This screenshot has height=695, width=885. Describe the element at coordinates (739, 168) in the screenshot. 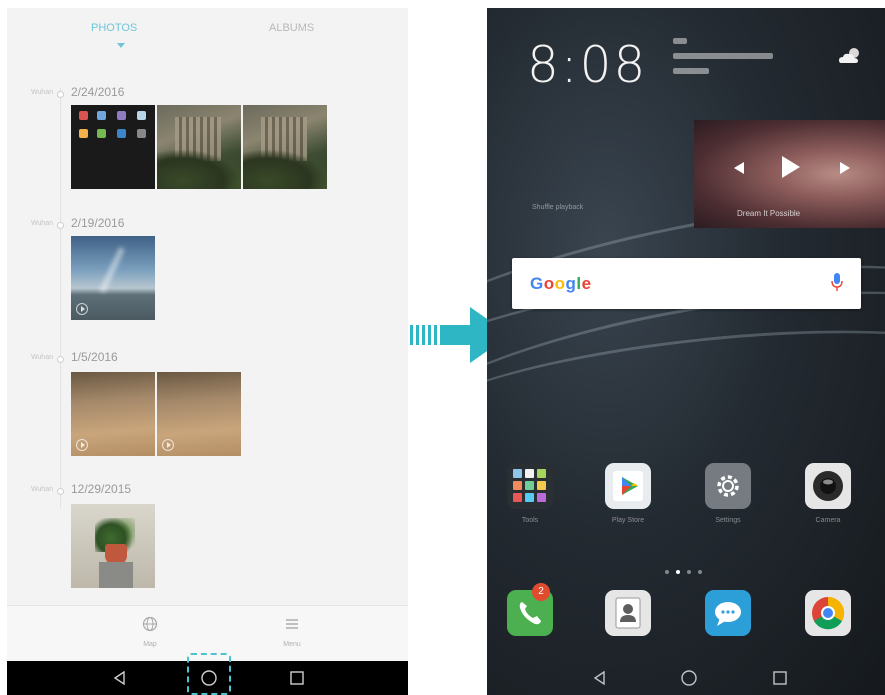

I see `previous-track-icon` at that location.